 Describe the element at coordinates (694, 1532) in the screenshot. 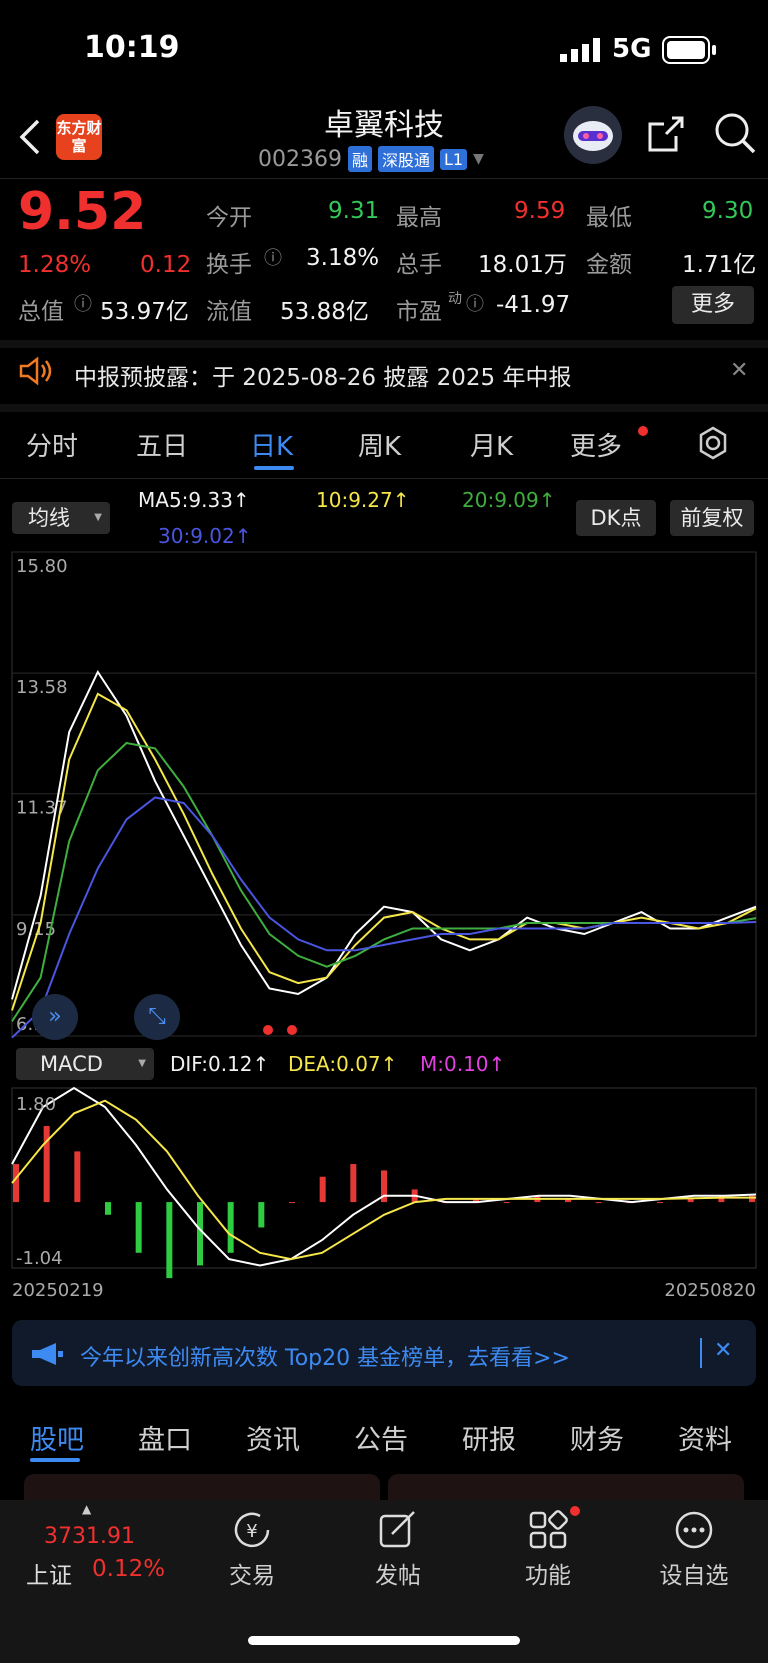

I see `more-dots-icon` at that location.